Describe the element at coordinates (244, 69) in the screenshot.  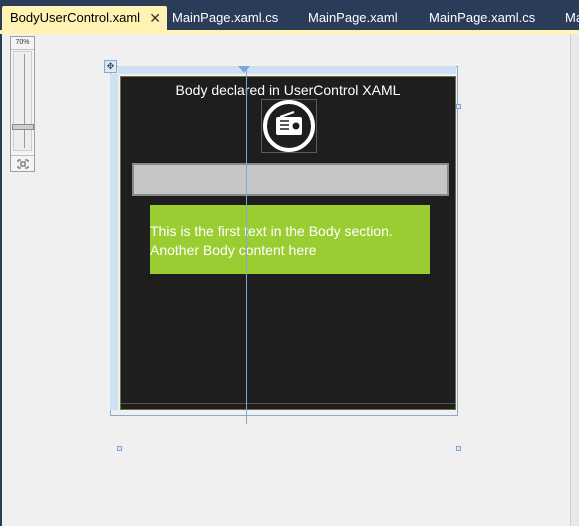
I see `column-marker-icon` at that location.